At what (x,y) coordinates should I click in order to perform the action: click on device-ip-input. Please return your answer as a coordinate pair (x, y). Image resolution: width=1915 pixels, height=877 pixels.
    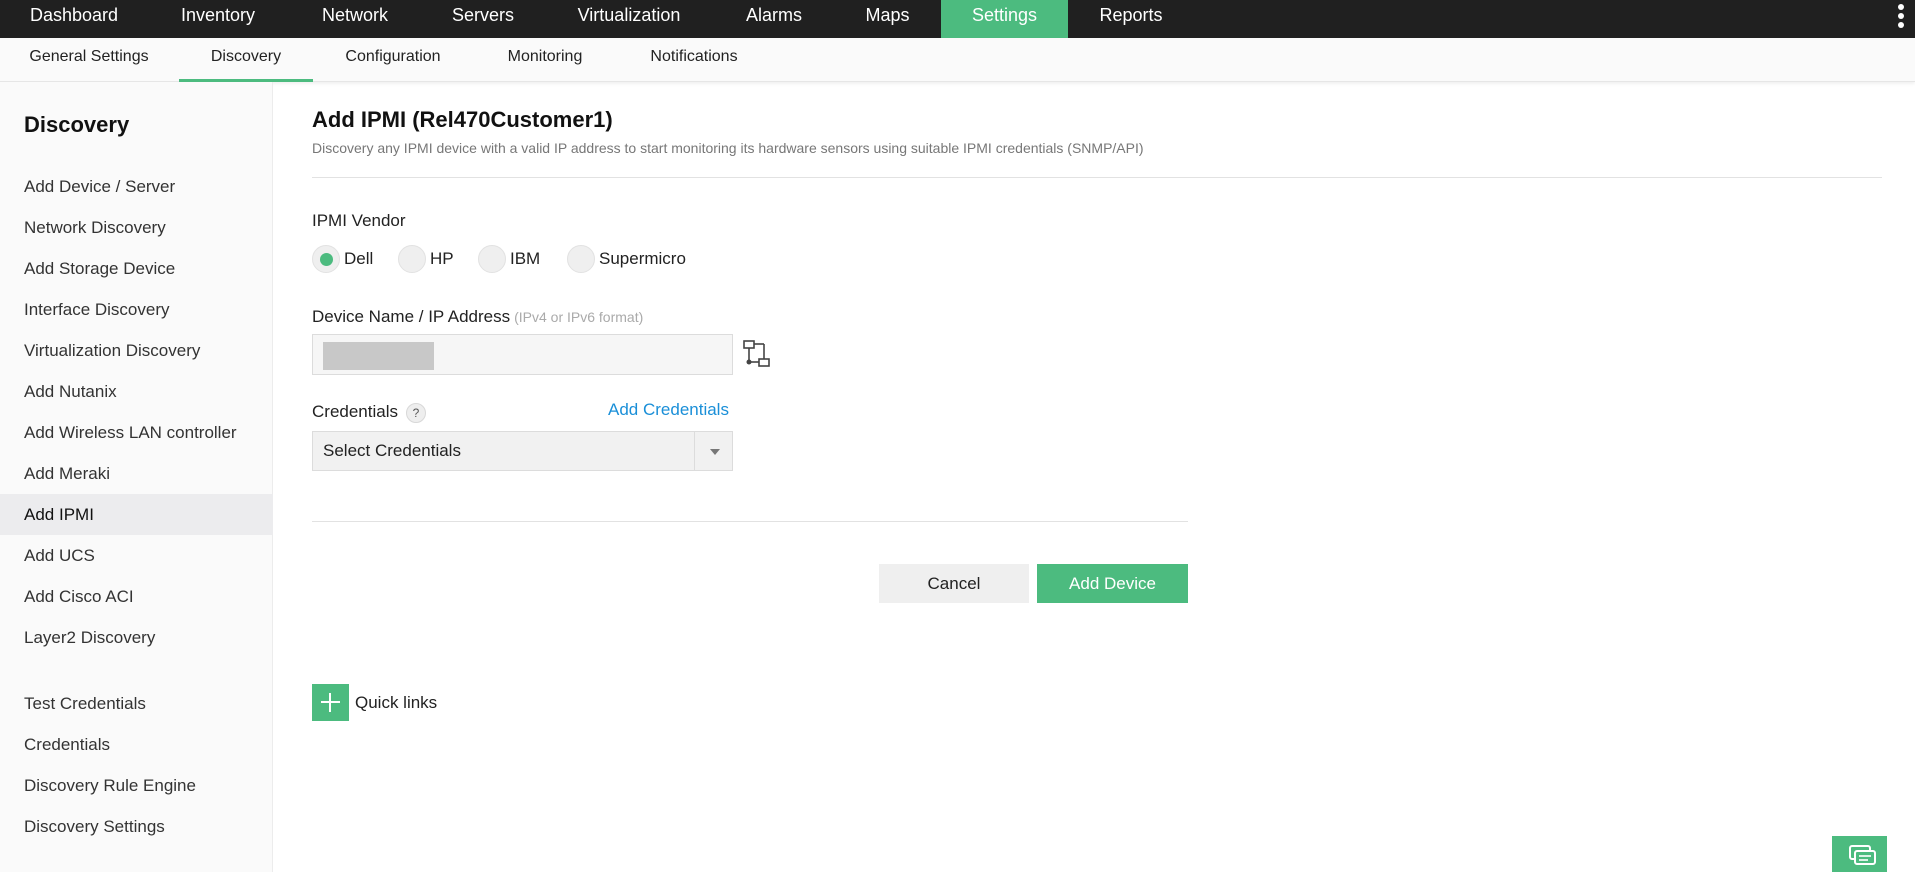
    Looking at the image, I should click on (522, 354).